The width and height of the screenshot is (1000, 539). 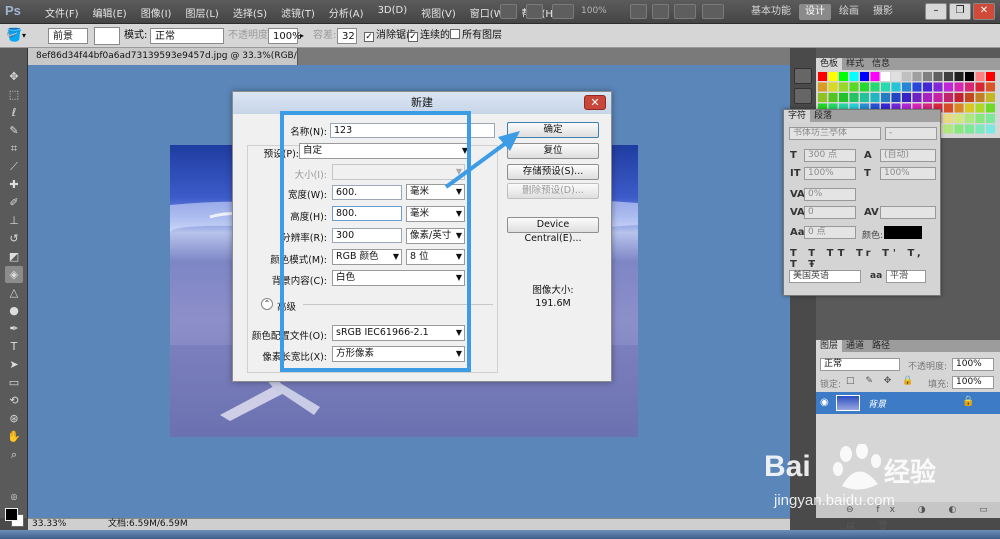 I want to click on blend-mode-select: 正常, so click(x=860, y=364).